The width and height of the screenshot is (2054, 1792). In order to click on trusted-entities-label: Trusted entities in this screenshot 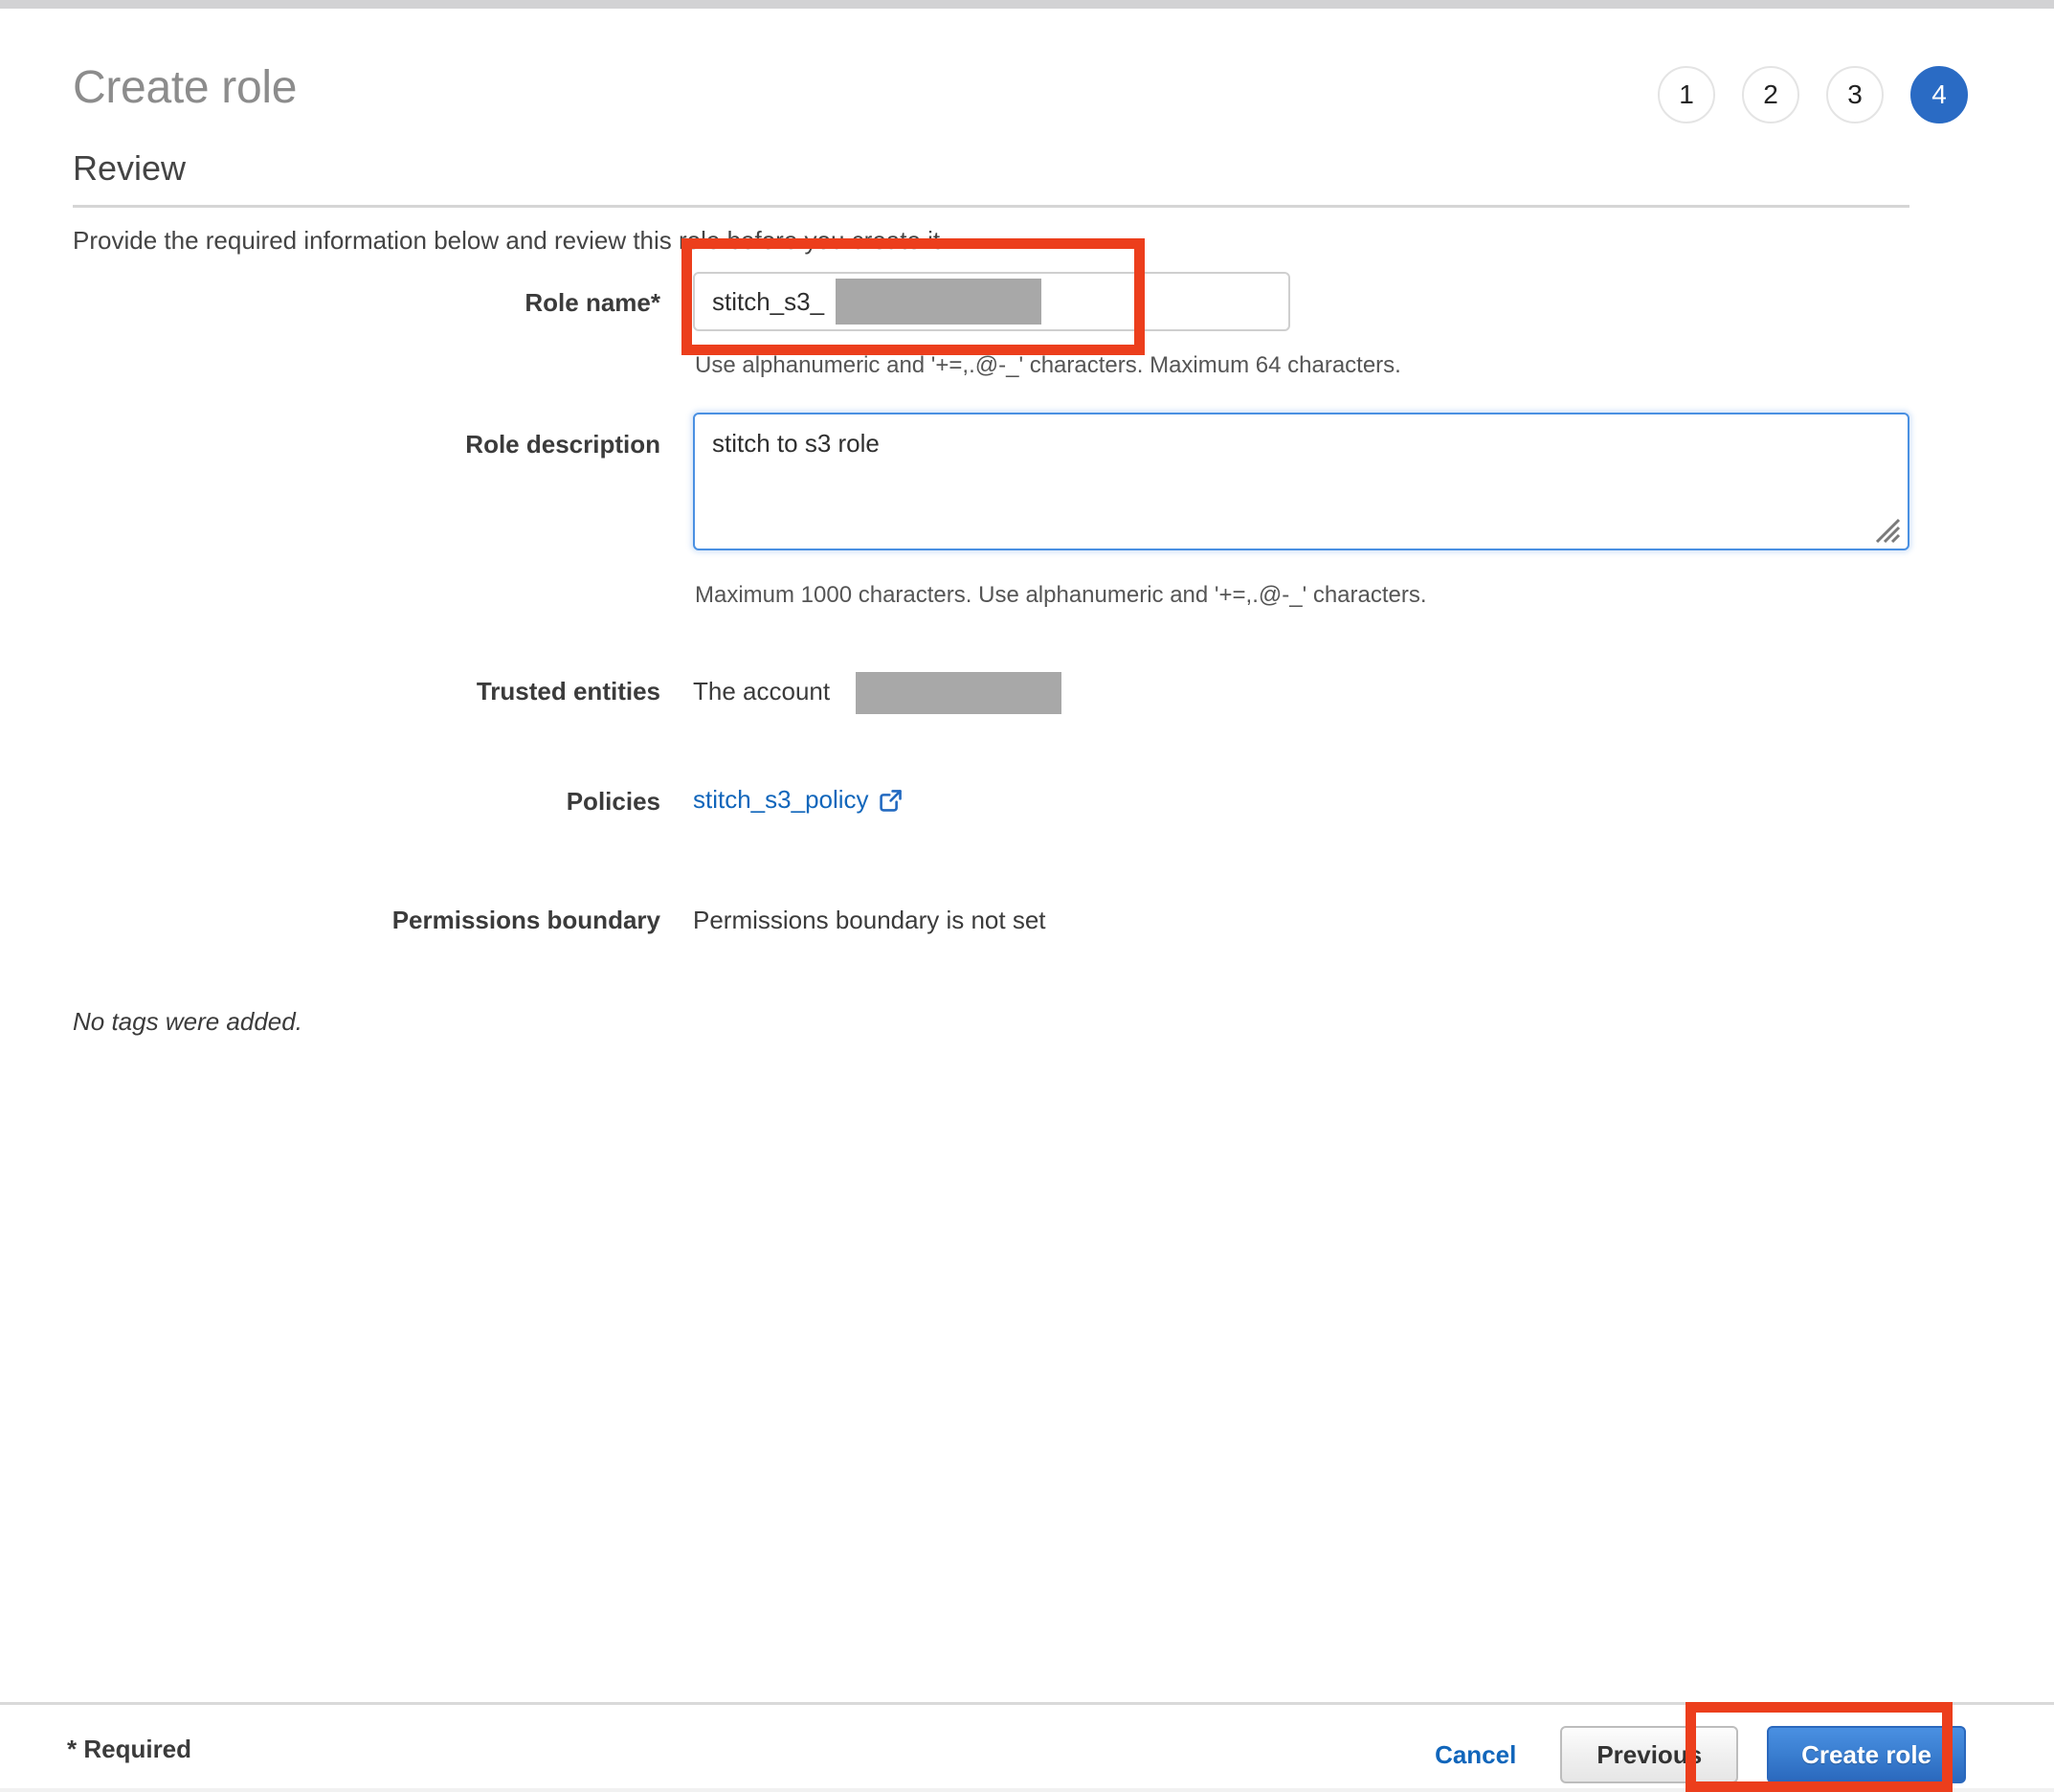, I will do `click(568, 692)`.